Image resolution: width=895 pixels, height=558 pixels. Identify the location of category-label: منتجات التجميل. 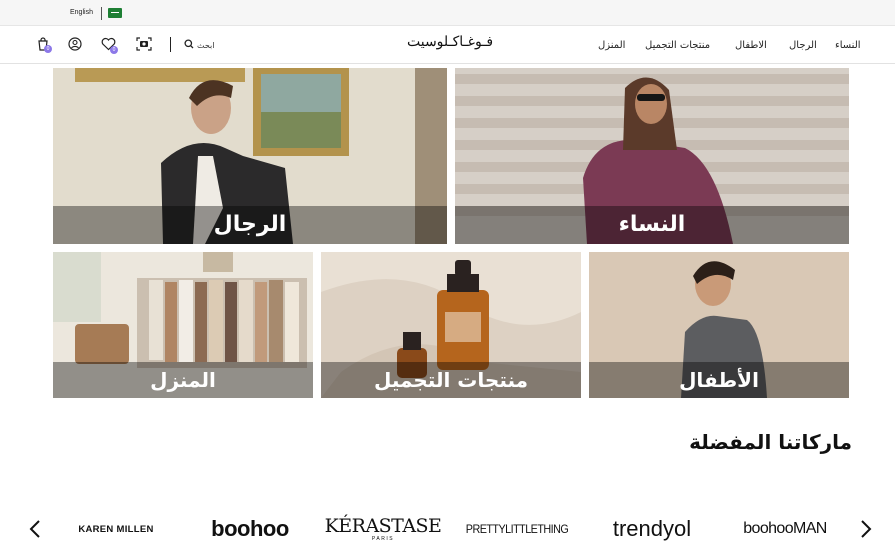
(451, 380).